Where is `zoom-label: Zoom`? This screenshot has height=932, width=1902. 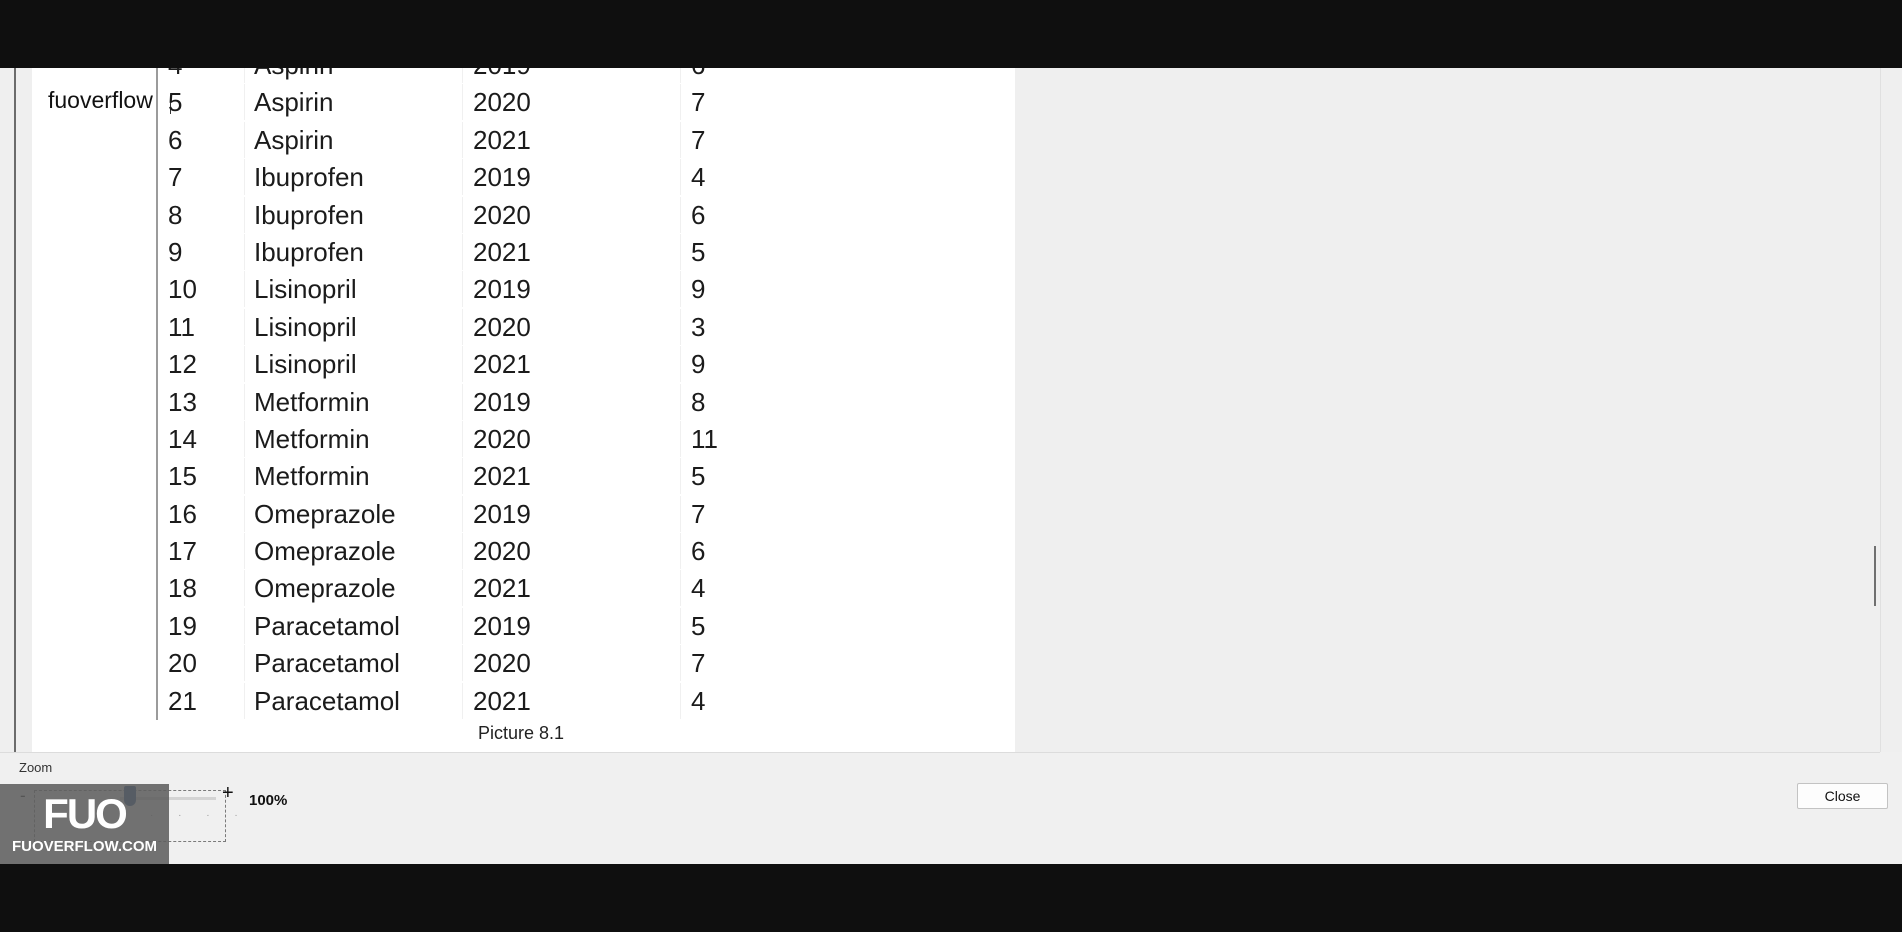 zoom-label: Zoom is located at coordinates (36, 767).